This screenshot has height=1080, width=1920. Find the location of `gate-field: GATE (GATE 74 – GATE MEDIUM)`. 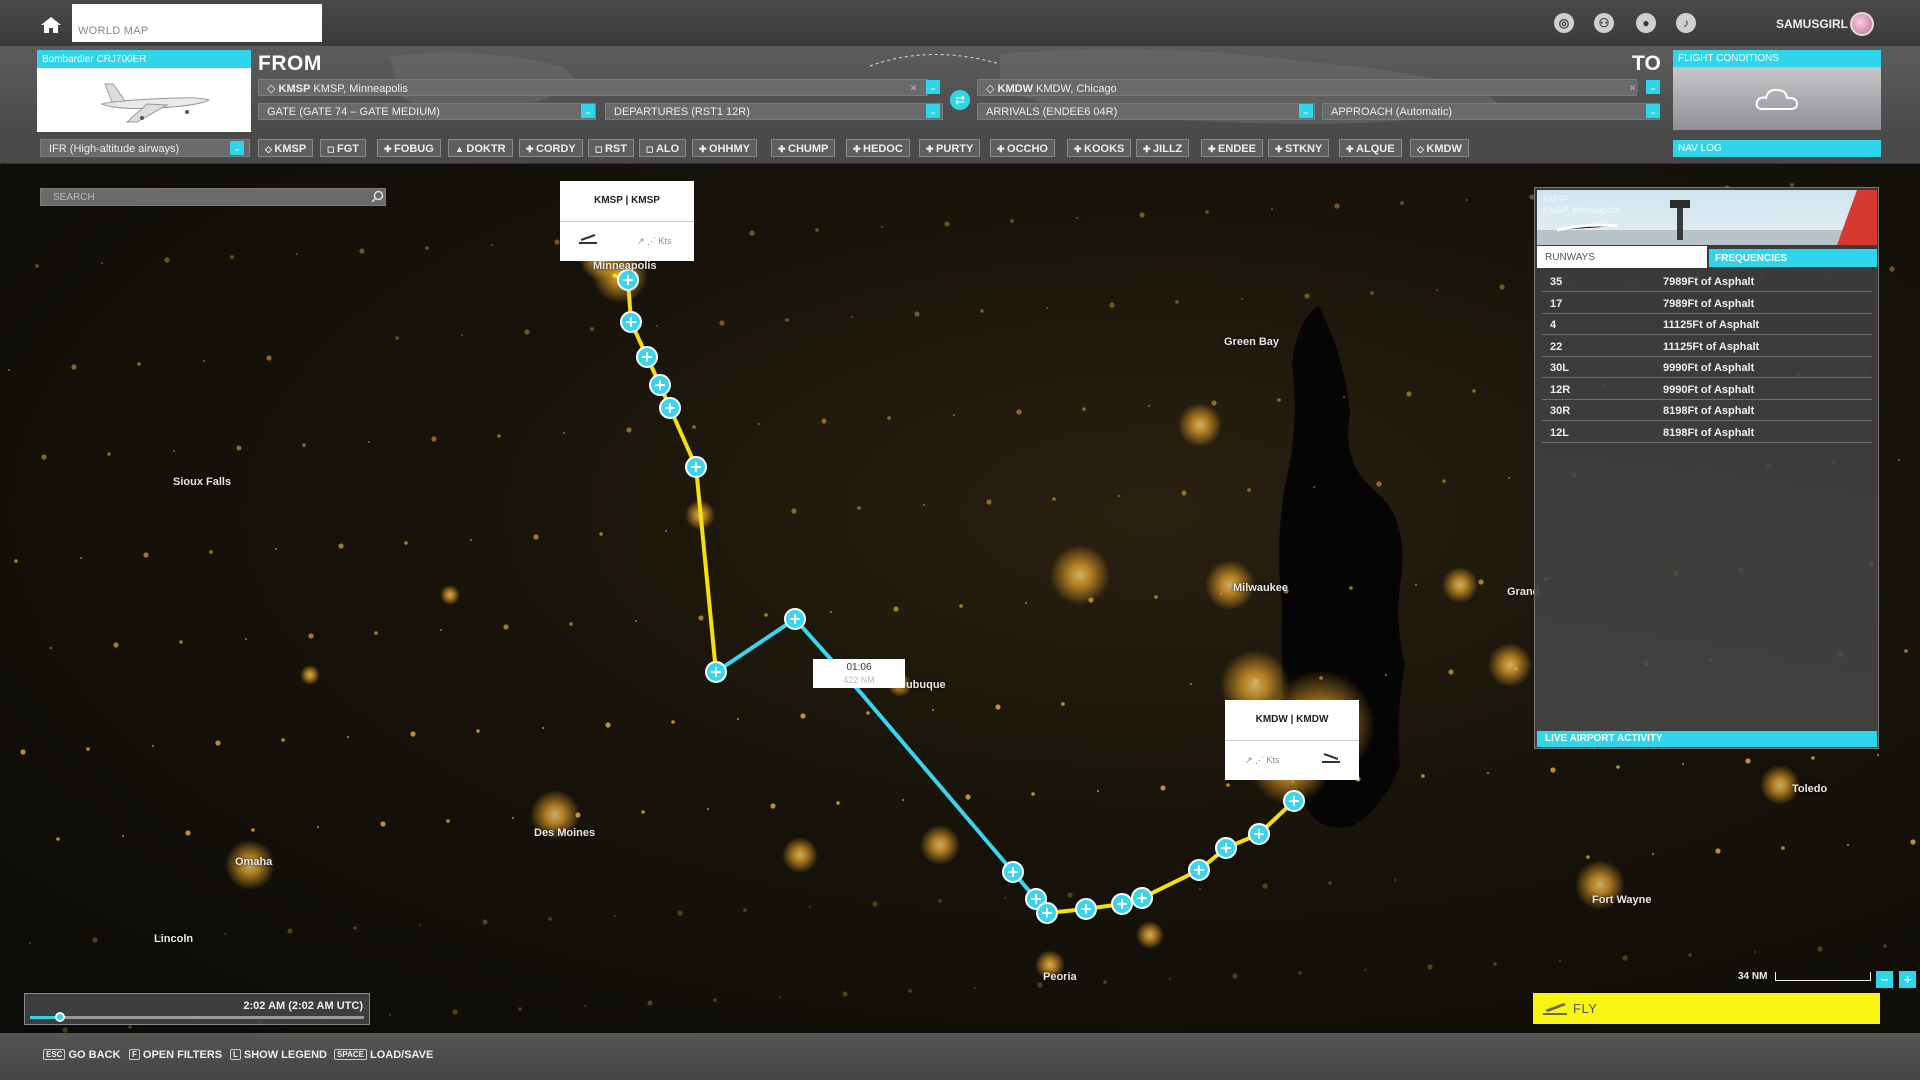

gate-field: GATE (GATE 74 – GATE MEDIUM) is located at coordinates (427, 111).